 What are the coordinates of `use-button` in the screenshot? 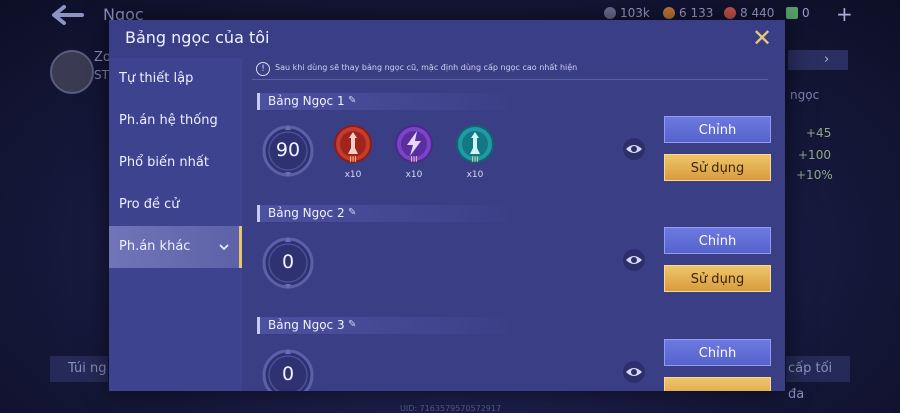 It's located at (717, 384).